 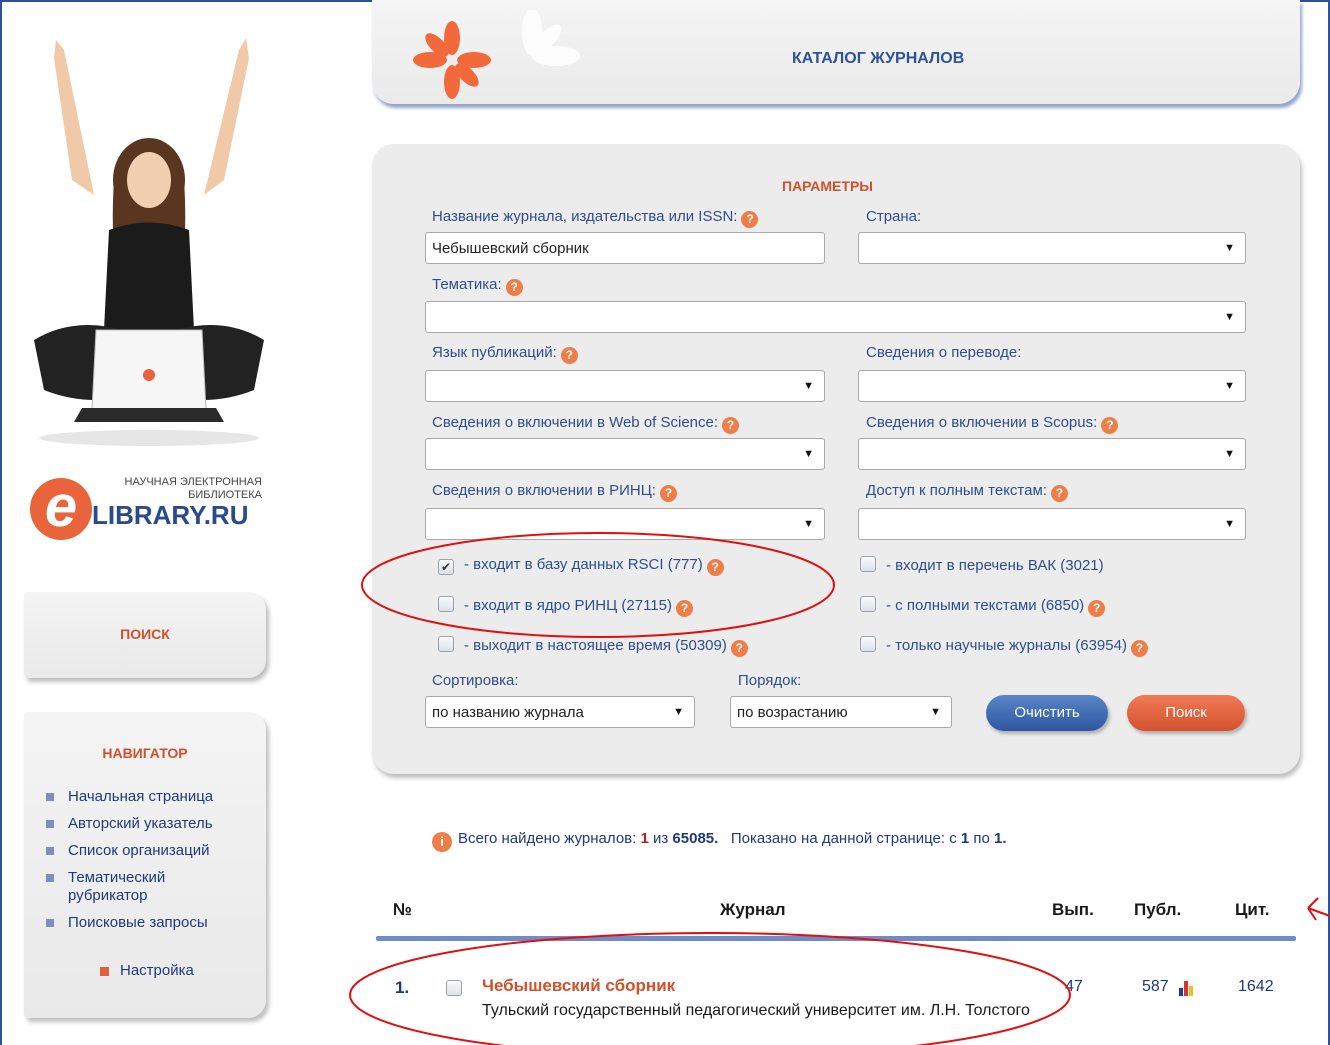 I want to click on row-issues: 47, so click(x=1074, y=986).